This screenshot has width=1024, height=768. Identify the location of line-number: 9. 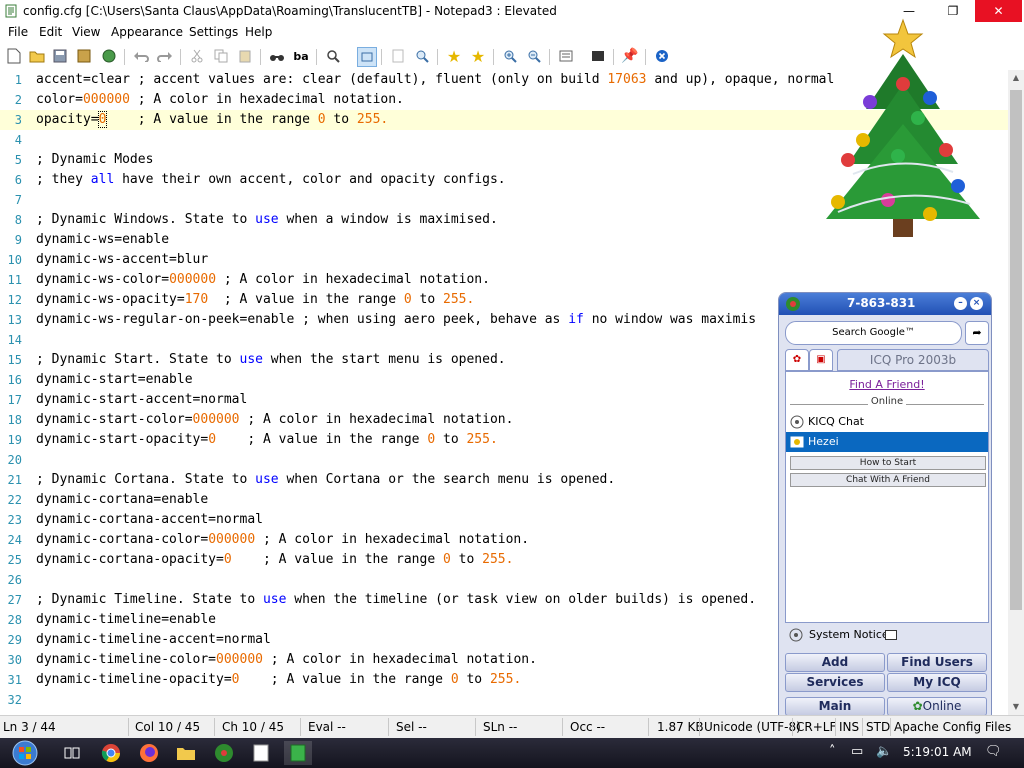
(18, 240).